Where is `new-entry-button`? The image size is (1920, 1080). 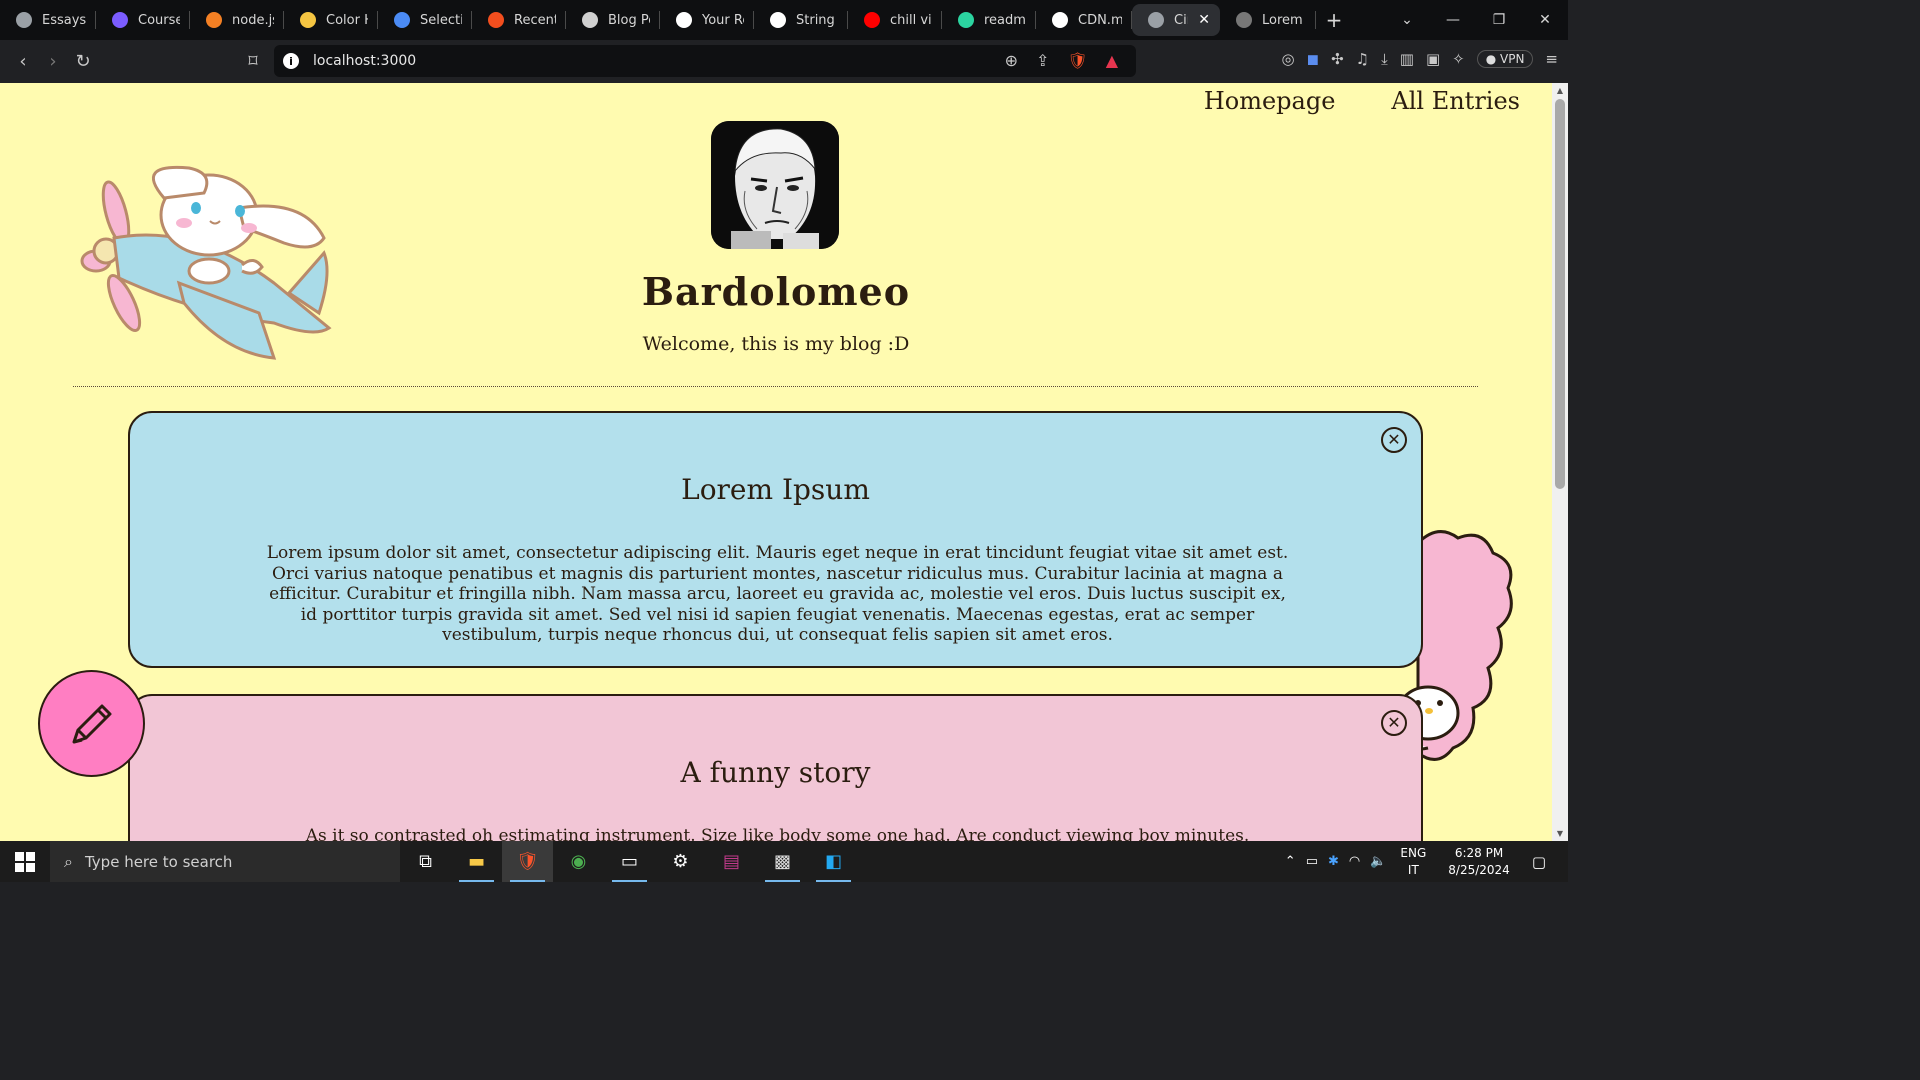
new-entry-button is located at coordinates (91, 723).